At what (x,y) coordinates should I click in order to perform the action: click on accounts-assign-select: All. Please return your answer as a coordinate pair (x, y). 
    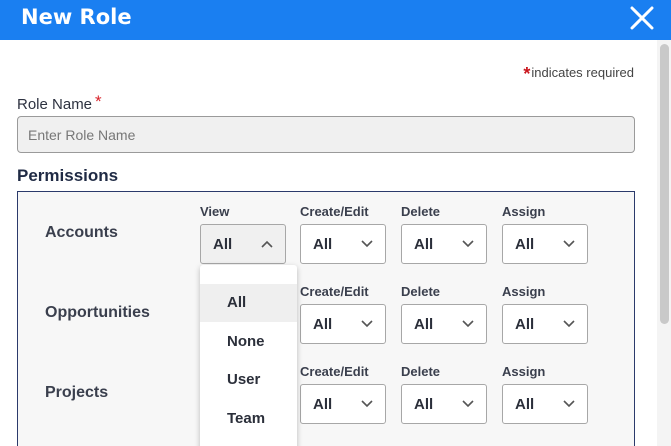
    Looking at the image, I should click on (545, 244).